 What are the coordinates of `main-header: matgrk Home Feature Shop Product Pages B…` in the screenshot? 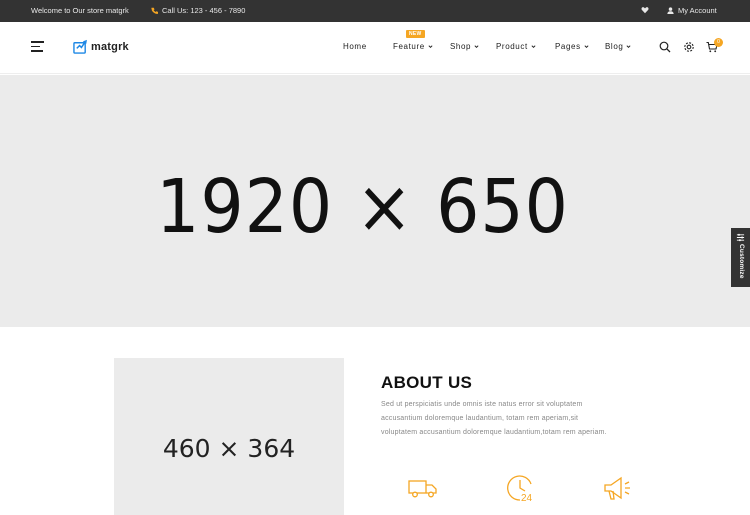 It's located at (375, 48).